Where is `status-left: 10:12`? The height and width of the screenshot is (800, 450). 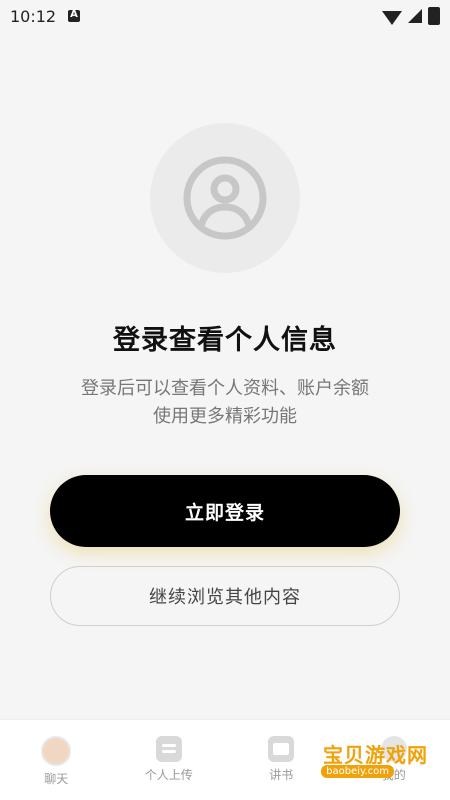 status-left: 10:12 is located at coordinates (45, 16).